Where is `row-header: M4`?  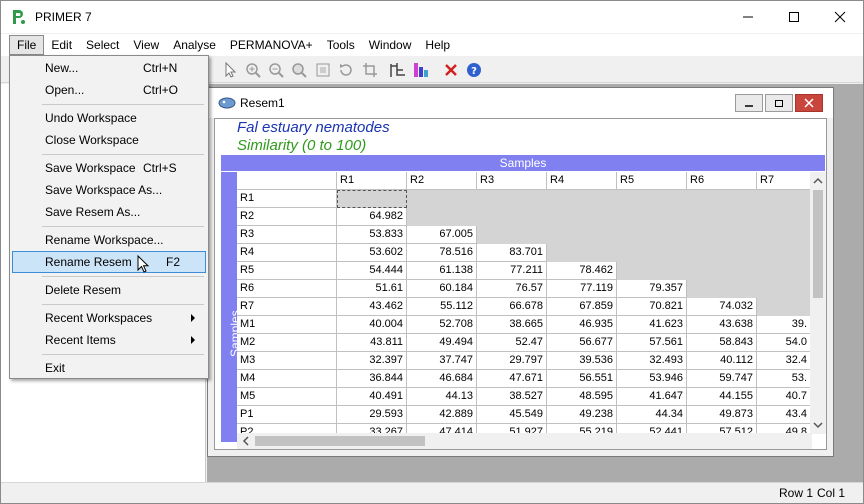
row-header: M4 is located at coordinates (287, 379).